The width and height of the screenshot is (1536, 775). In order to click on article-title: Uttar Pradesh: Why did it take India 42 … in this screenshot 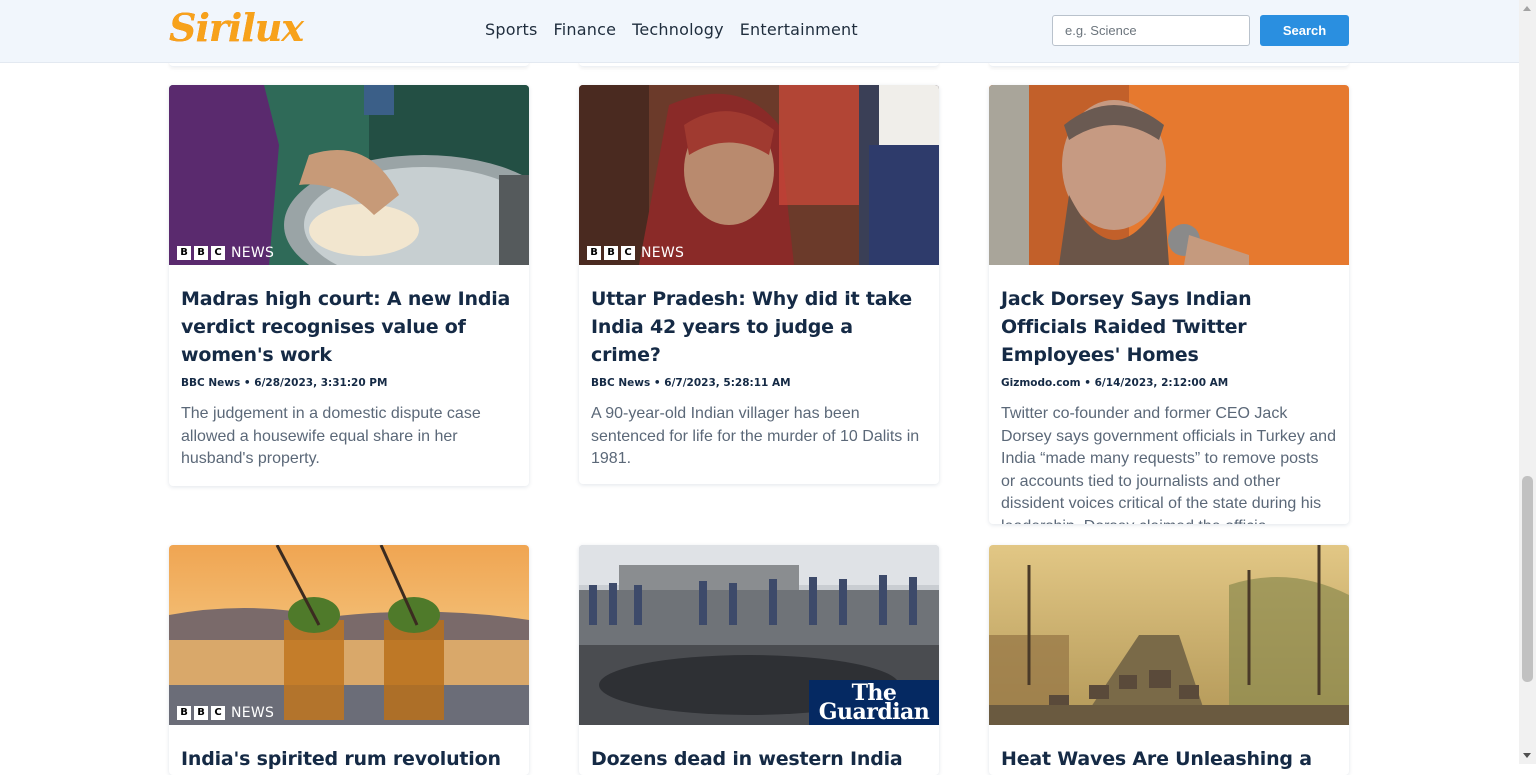, I will do `click(759, 327)`.